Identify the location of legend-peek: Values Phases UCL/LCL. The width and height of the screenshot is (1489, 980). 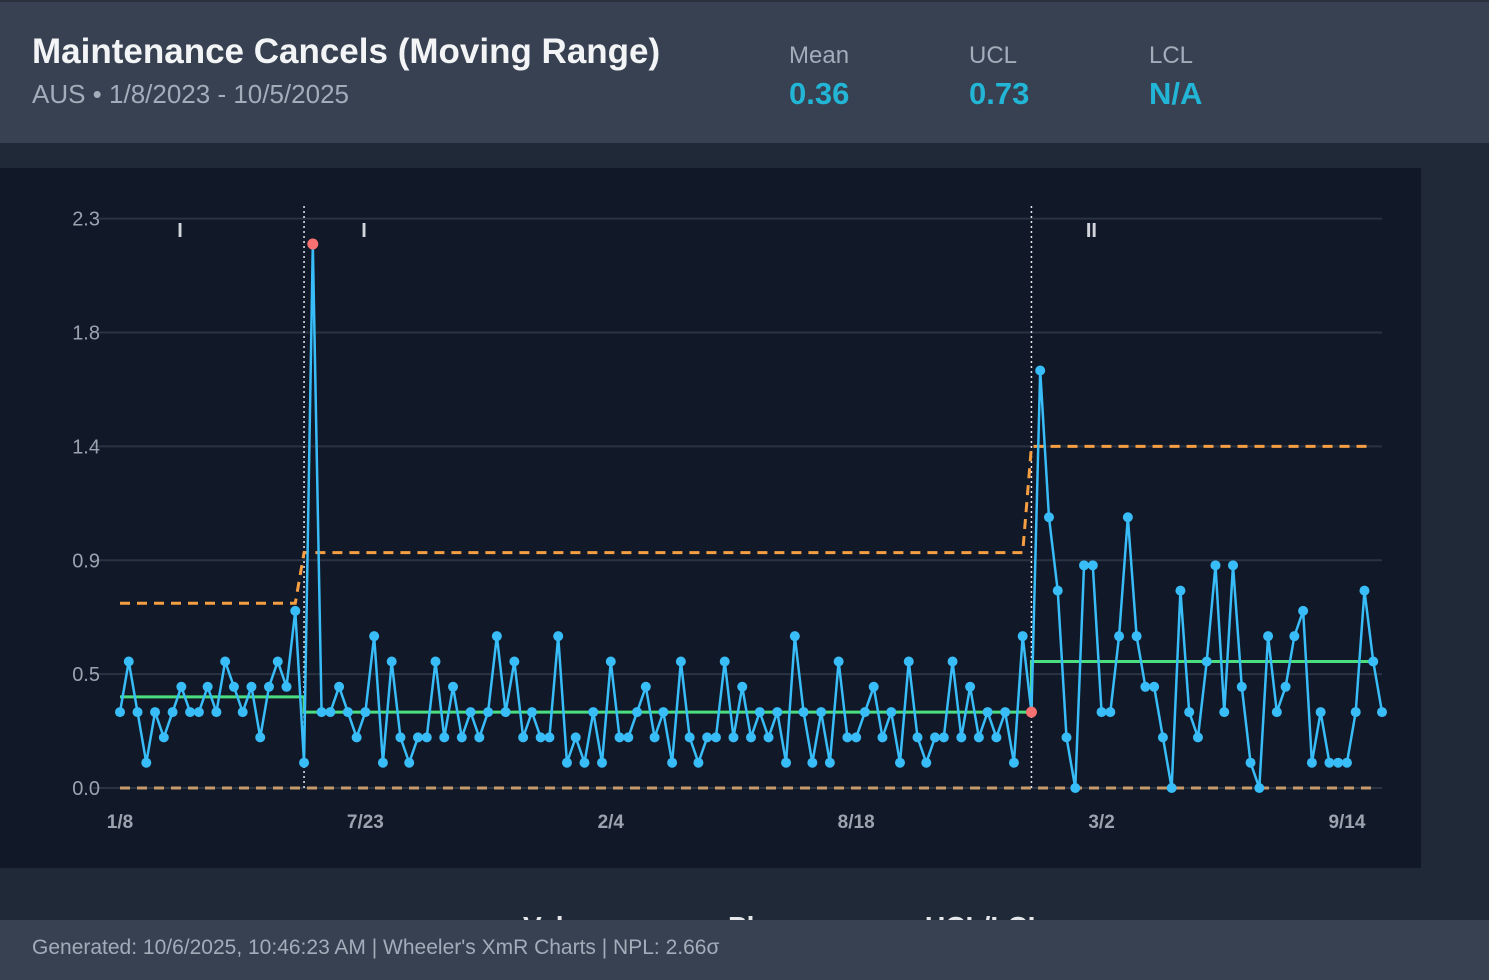
(744, 913).